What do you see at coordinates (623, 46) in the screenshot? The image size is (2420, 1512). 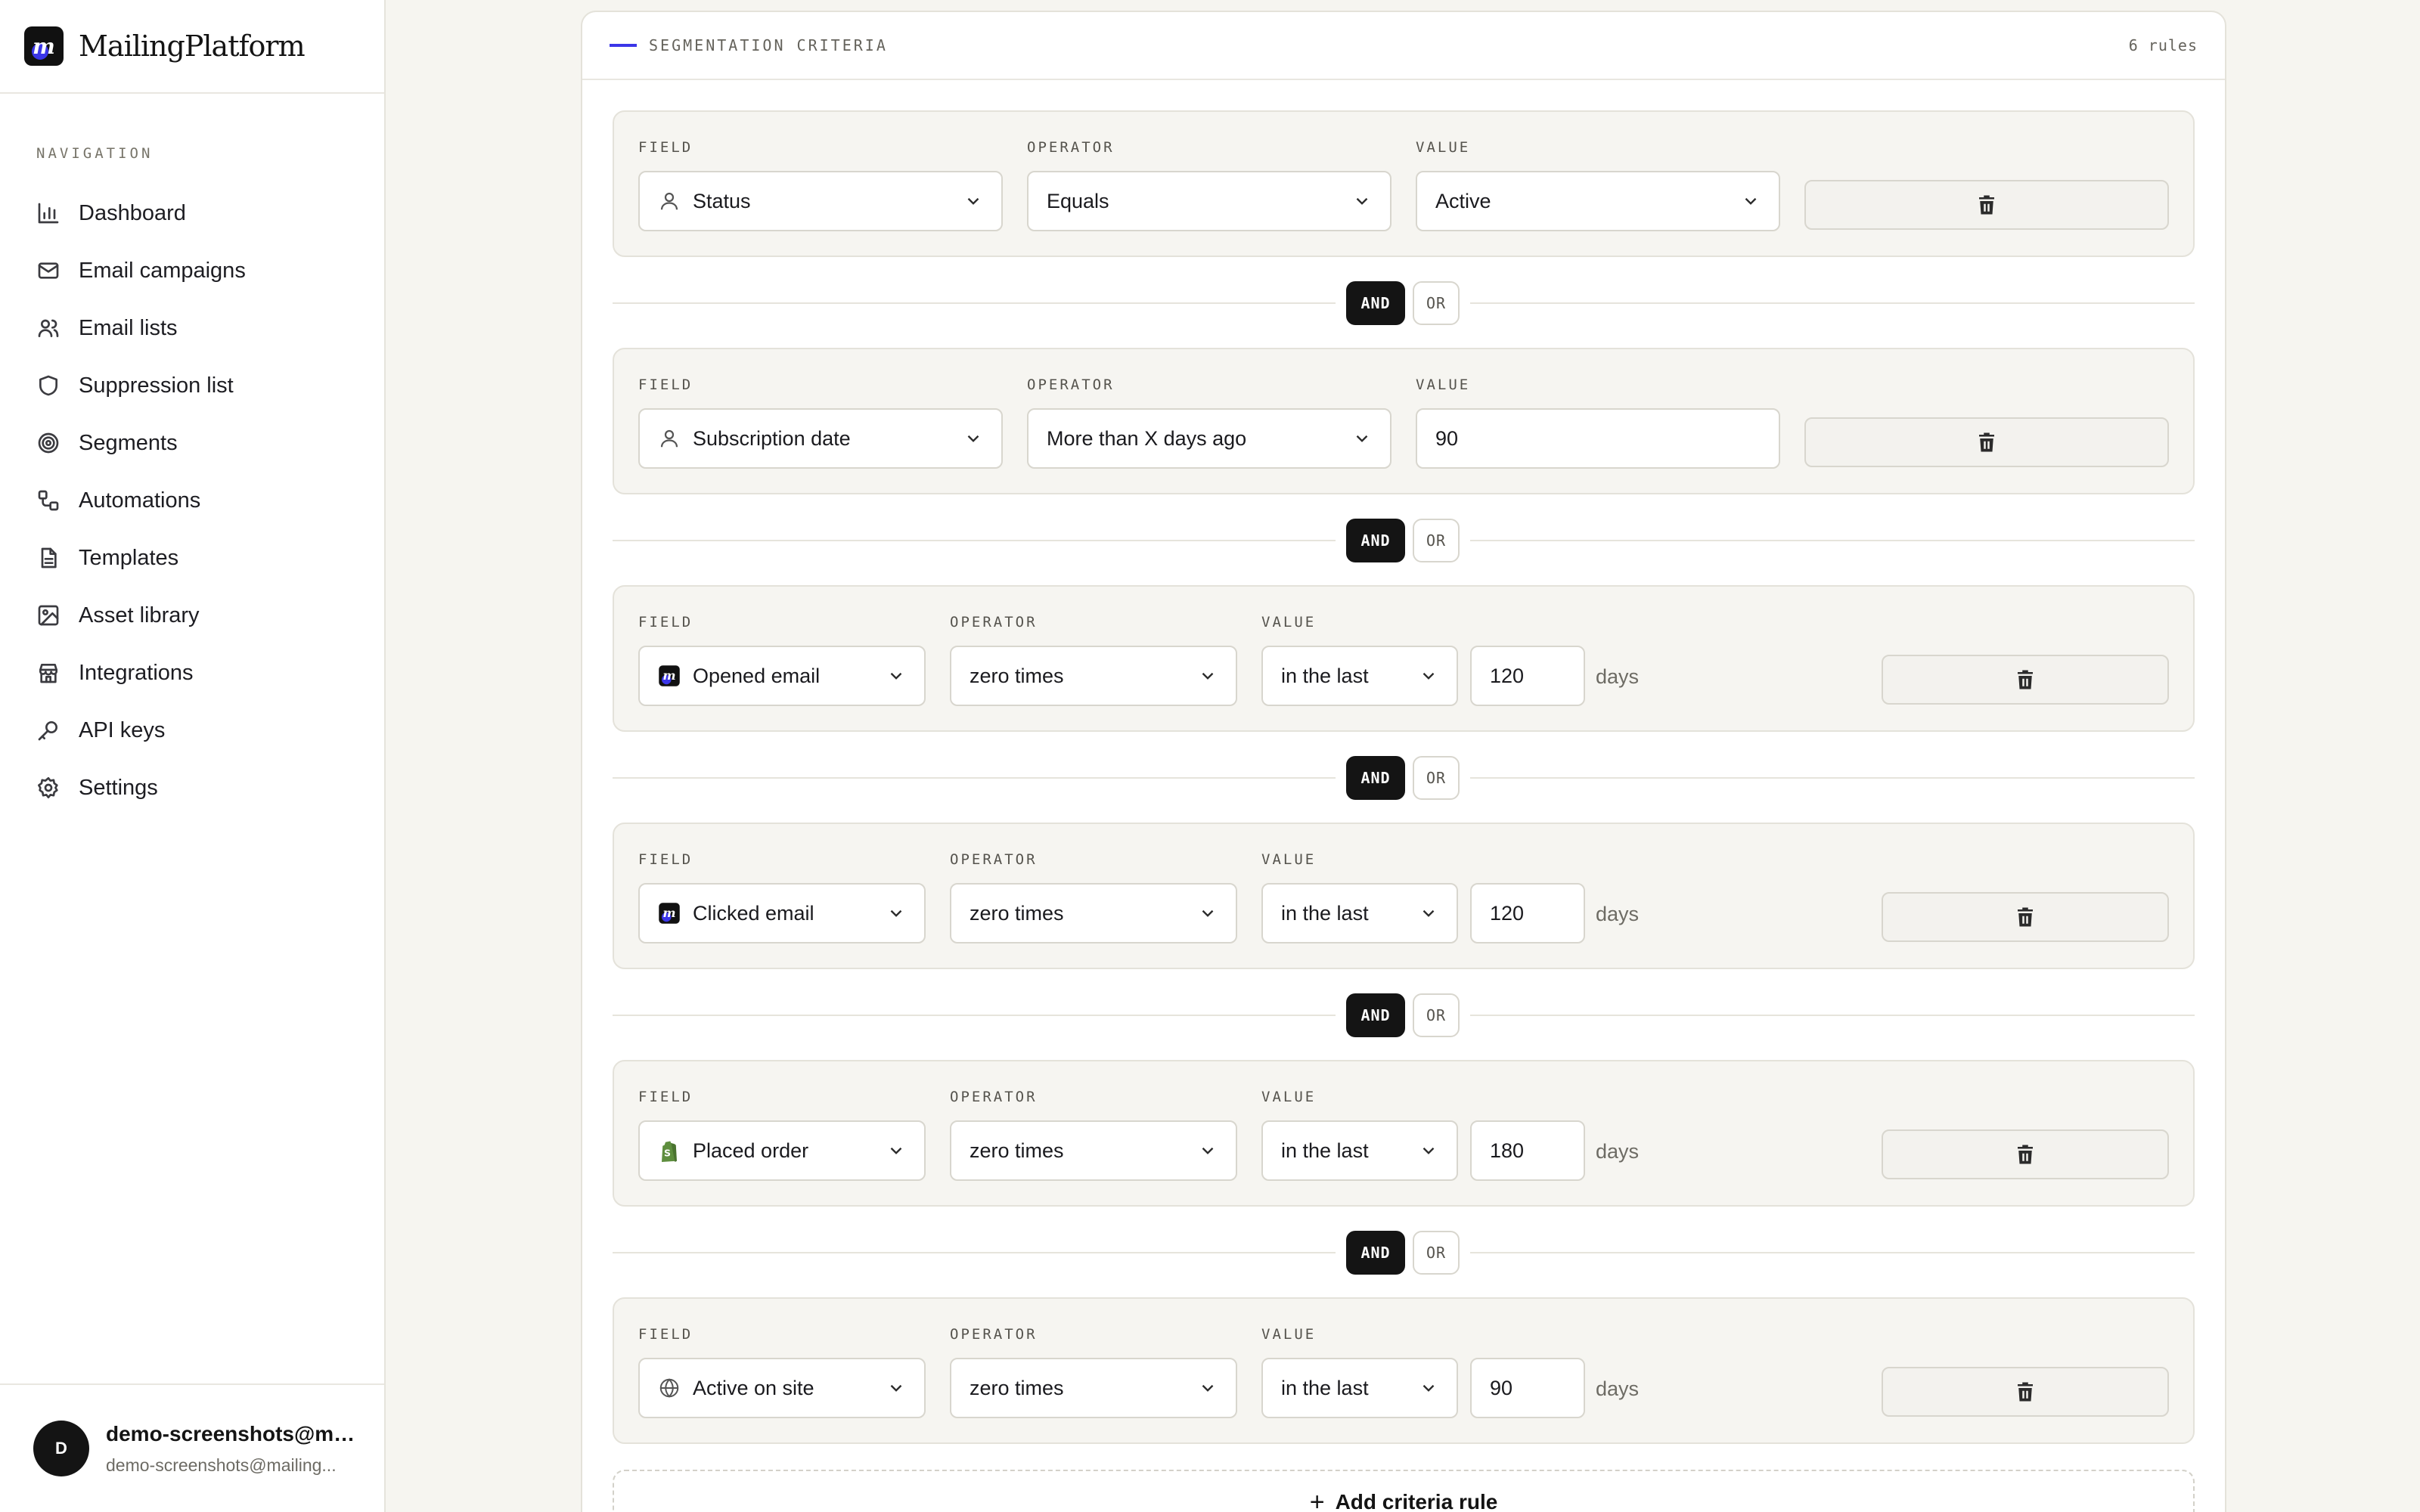 I see `accent-bar` at bounding box center [623, 46].